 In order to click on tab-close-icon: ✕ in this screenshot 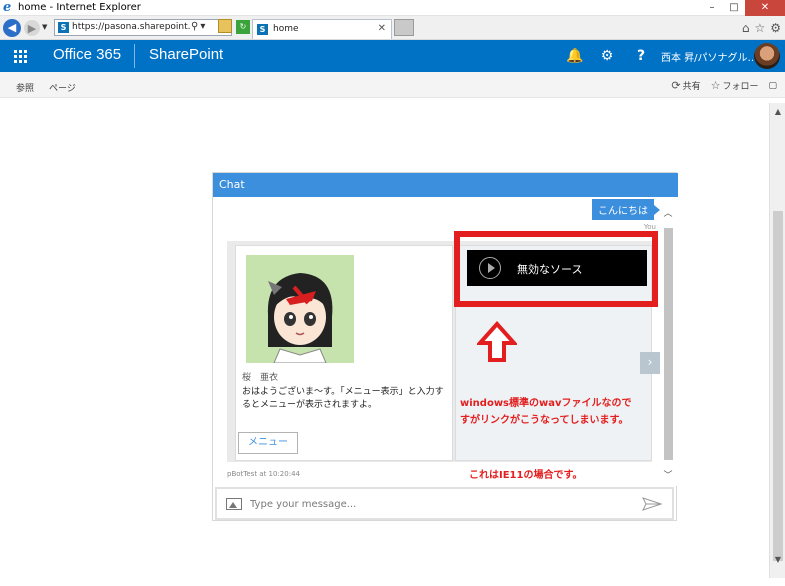, I will do `click(382, 28)`.